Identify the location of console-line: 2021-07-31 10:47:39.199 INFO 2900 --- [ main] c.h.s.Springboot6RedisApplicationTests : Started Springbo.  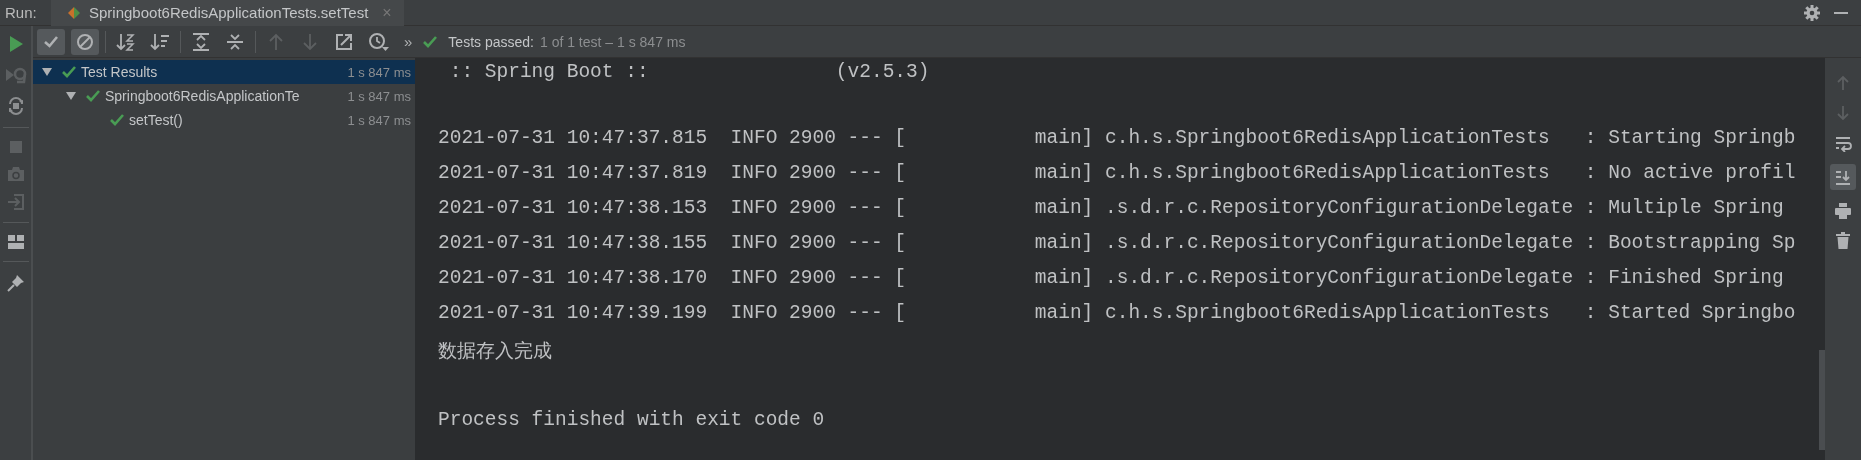
(1117, 313).